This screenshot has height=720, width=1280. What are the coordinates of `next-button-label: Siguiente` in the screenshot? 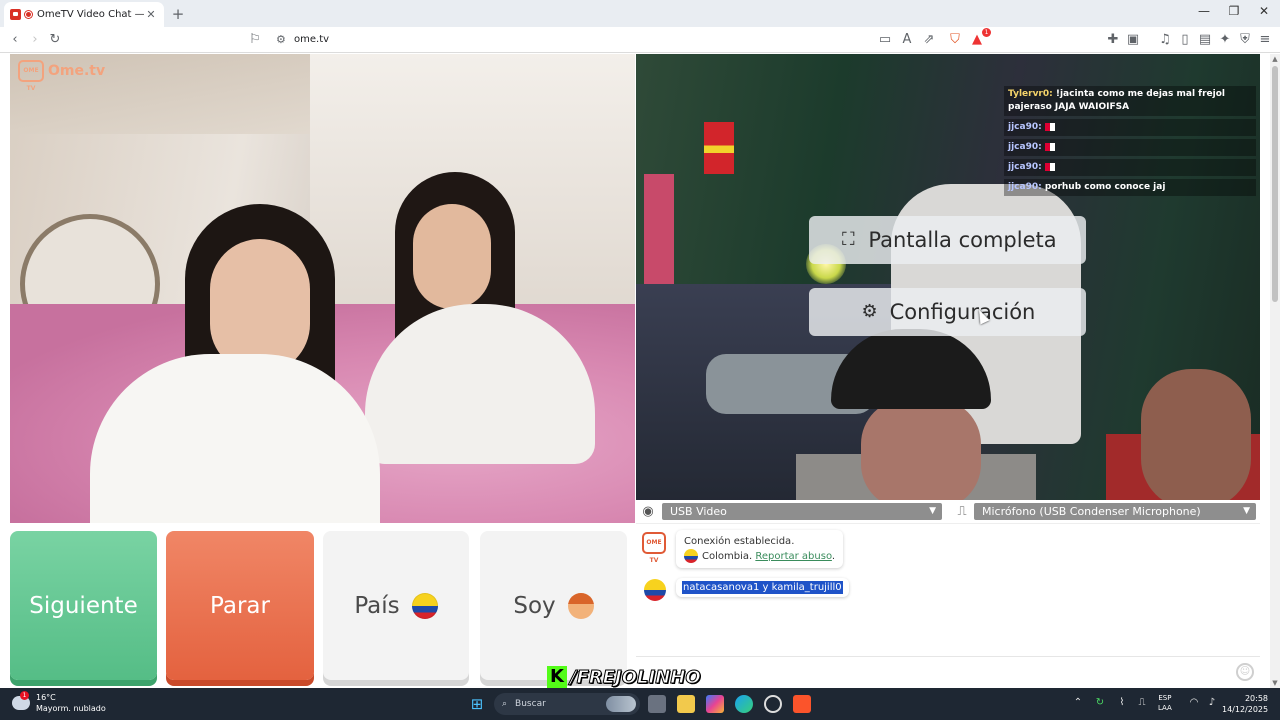 It's located at (83, 605).